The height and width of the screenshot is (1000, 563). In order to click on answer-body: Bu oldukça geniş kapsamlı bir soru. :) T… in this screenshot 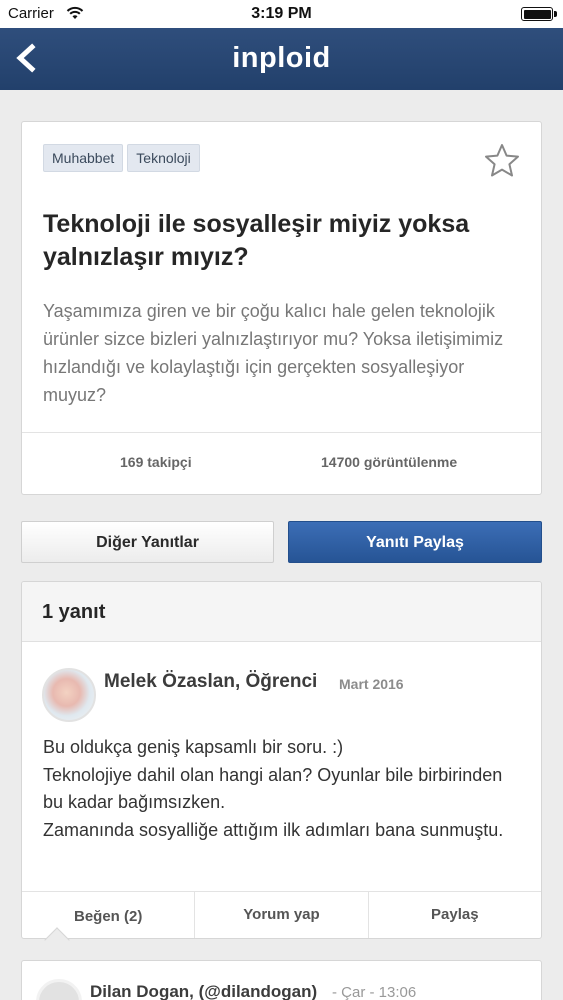, I will do `click(283, 789)`.